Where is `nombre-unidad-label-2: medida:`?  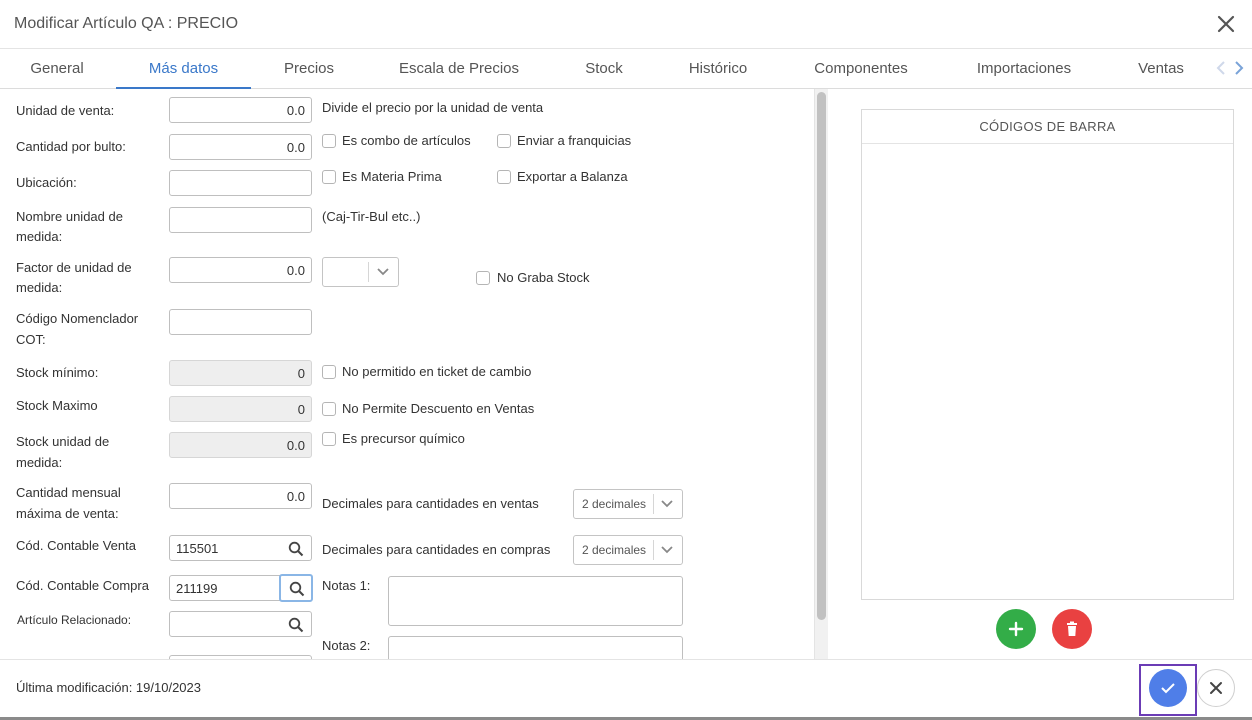
nombre-unidad-label-2: medida: is located at coordinates (39, 236).